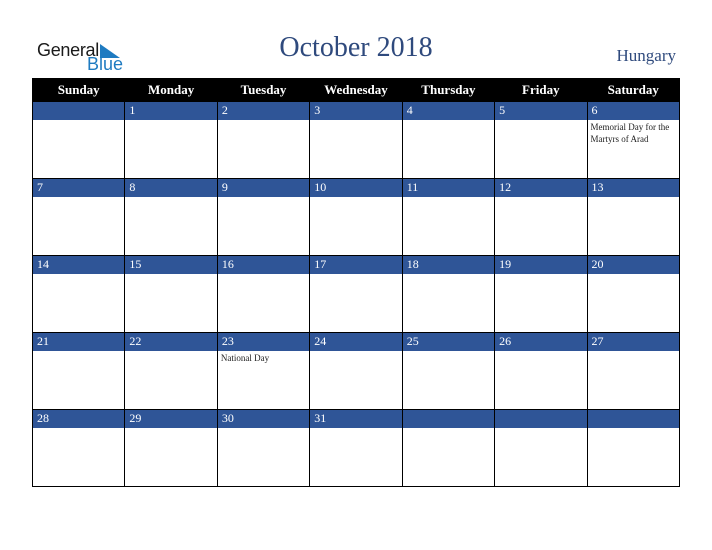 This screenshot has height=550, width=712. What do you see at coordinates (78, 448) in the screenshot?
I see `day-cell: 28` at bounding box center [78, 448].